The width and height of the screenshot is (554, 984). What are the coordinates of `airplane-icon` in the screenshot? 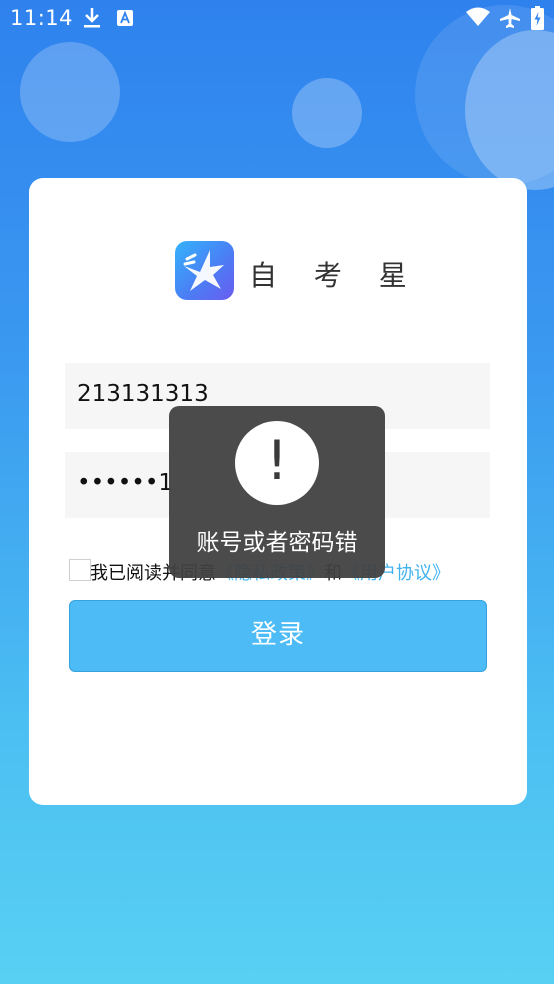 It's located at (510, 20).